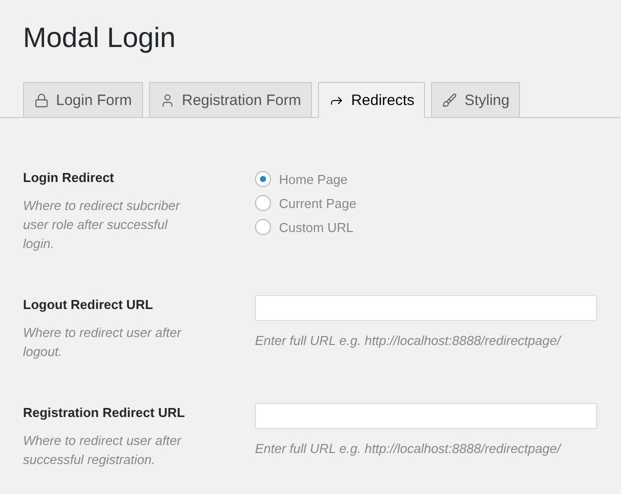 The width and height of the screenshot is (621, 494). Describe the element at coordinates (41, 100) in the screenshot. I see `lock-icon` at that location.